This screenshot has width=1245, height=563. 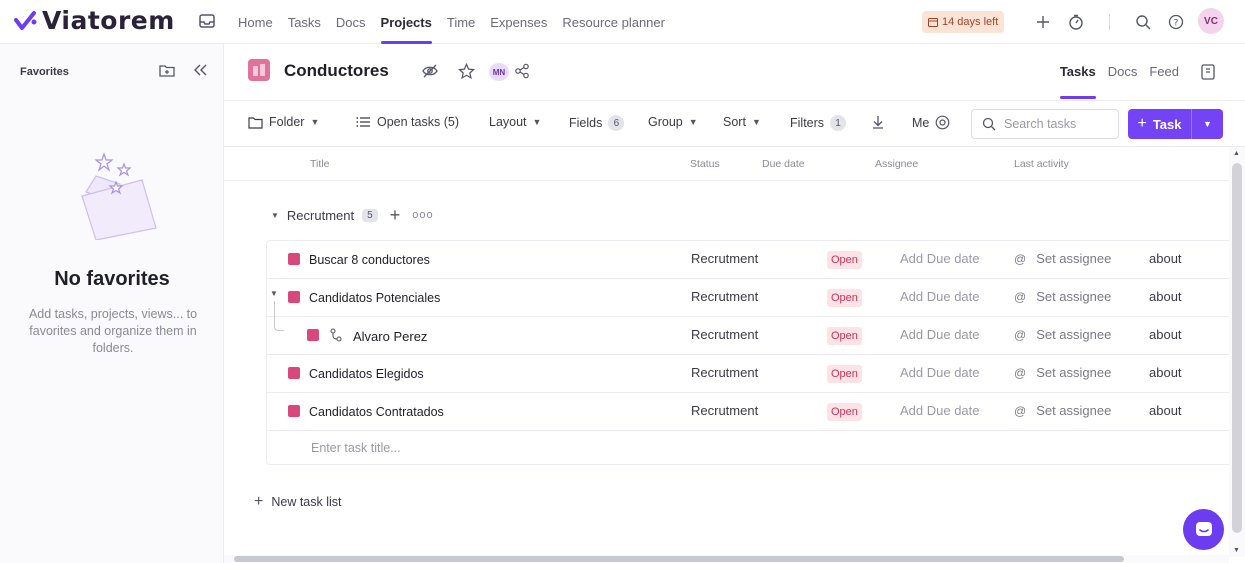 What do you see at coordinates (896, 164) in the screenshot?
I see `col-assignee: Assignee` at bounding box center [896, 164].